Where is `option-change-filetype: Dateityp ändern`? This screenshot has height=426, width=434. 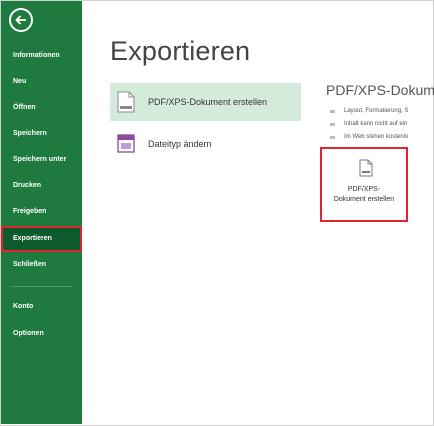
option-change-filetype: Dateityp ändern is located at coordinates (205, 144).